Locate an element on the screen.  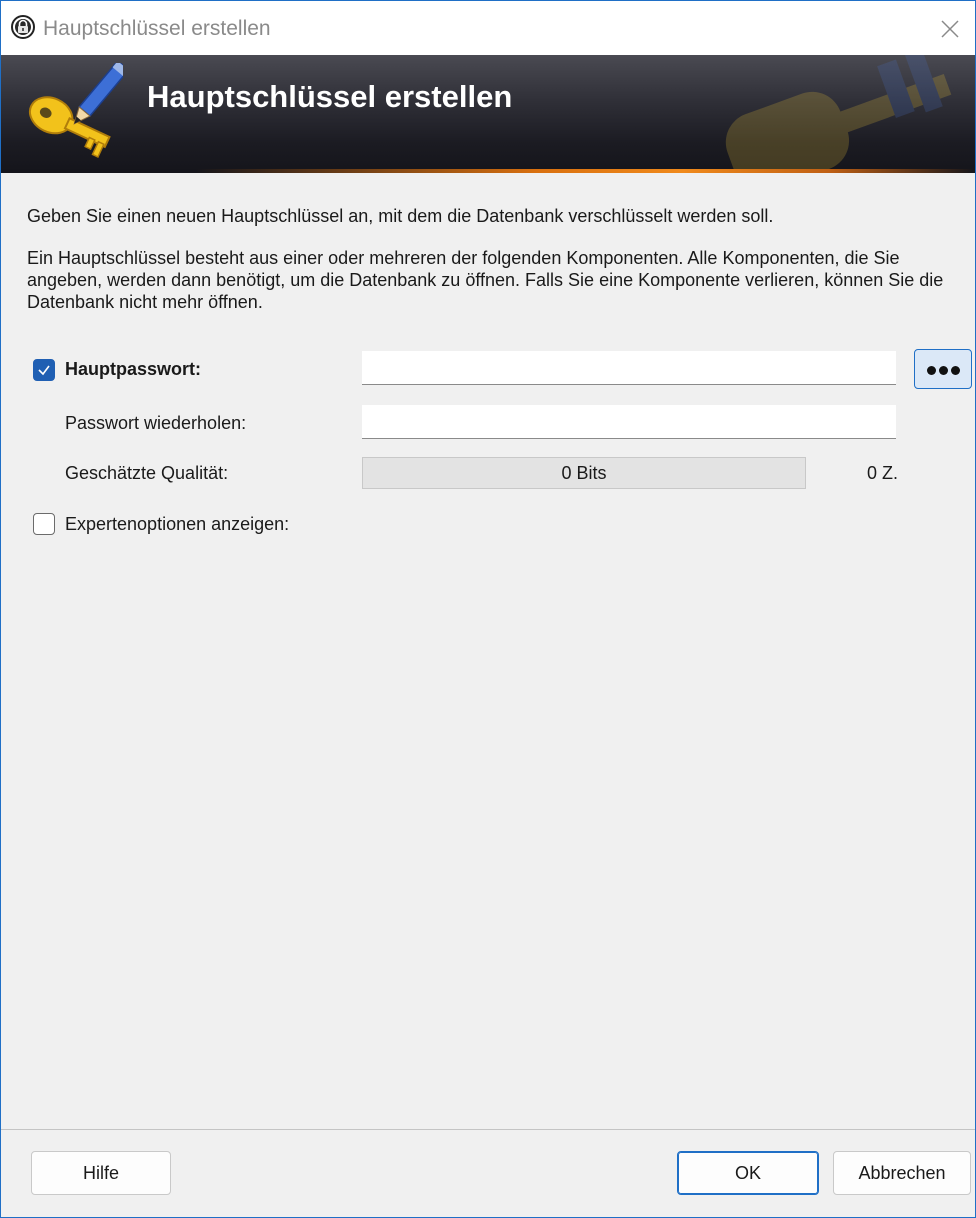
show-password-button is located at coordinates (943, 369).